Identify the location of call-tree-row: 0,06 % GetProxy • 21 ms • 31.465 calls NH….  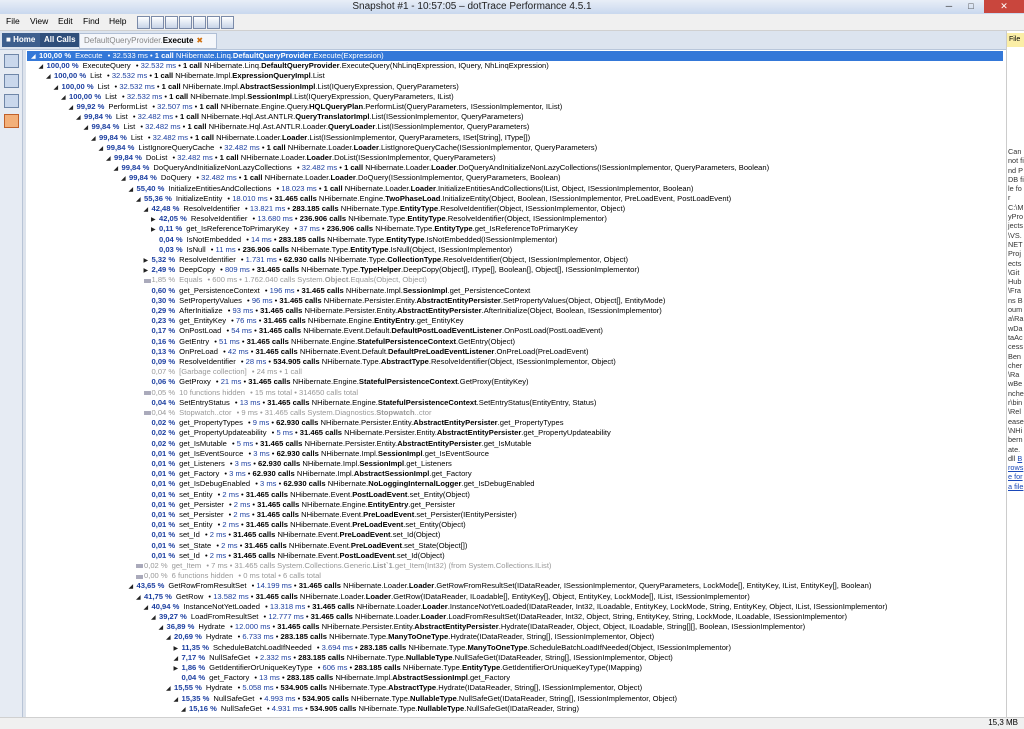
(516, 382).